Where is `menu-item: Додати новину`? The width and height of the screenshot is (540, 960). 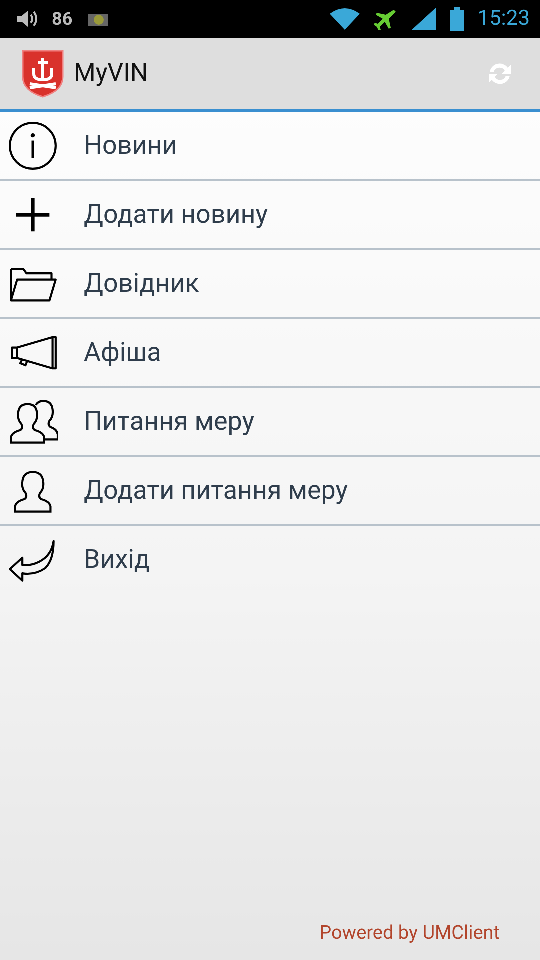
menu-item: Додати новину is located at coordinates (270, 215).